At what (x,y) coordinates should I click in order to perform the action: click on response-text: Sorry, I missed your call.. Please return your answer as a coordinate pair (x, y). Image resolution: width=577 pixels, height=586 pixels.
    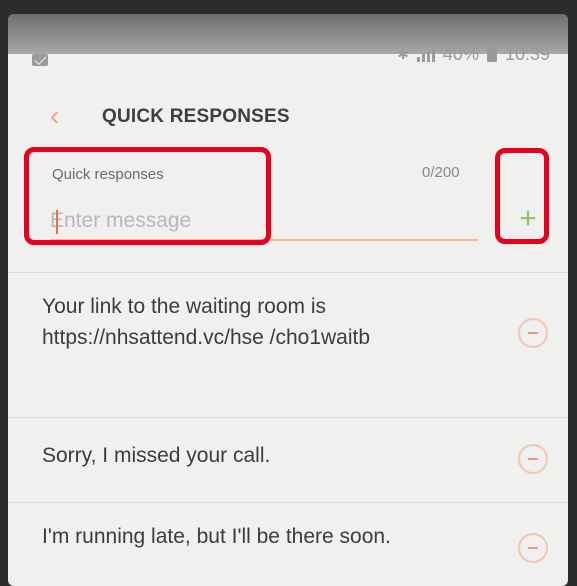
    Looking at the image, I should click on (156, 455).